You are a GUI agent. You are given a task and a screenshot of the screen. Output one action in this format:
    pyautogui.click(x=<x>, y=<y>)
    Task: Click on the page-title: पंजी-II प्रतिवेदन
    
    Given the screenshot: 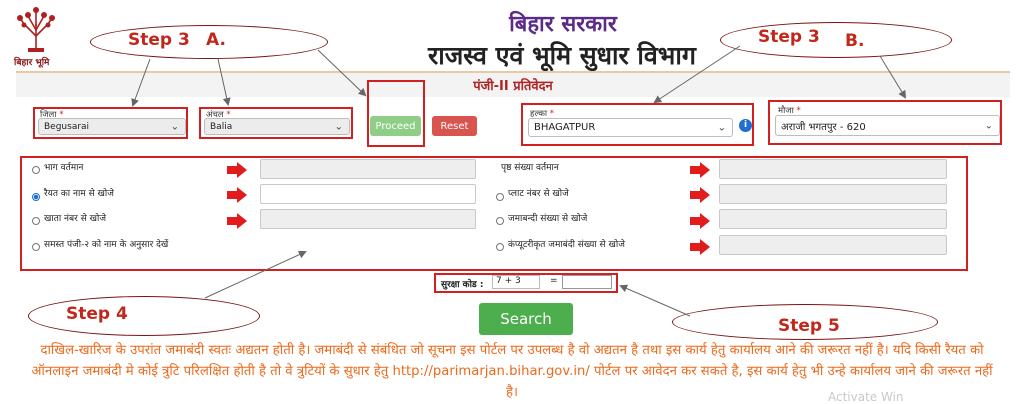 What is the action you would take?
    pyautogui.click(x=513, y=86)
    